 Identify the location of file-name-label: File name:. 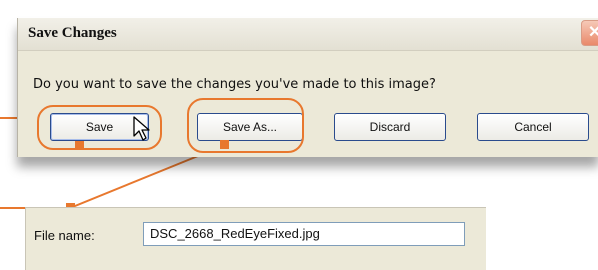
(64, 235).